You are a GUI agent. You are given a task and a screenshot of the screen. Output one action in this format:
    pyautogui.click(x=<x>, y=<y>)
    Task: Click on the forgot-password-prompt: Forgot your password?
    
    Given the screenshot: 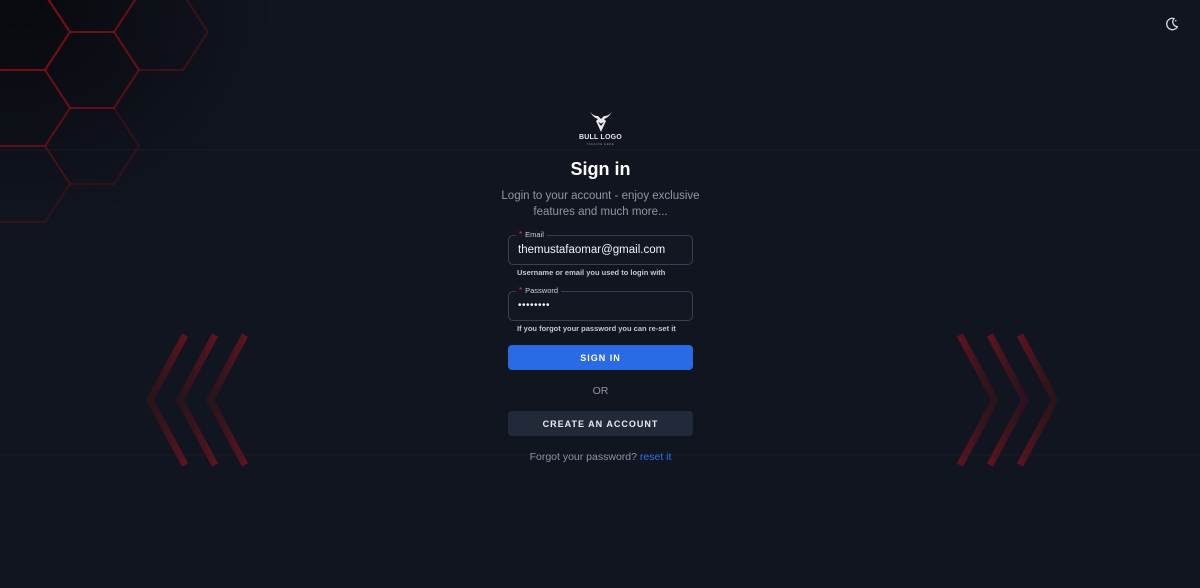 What is the action you would take?
    pyautogui.click(x=583, y=457)
    